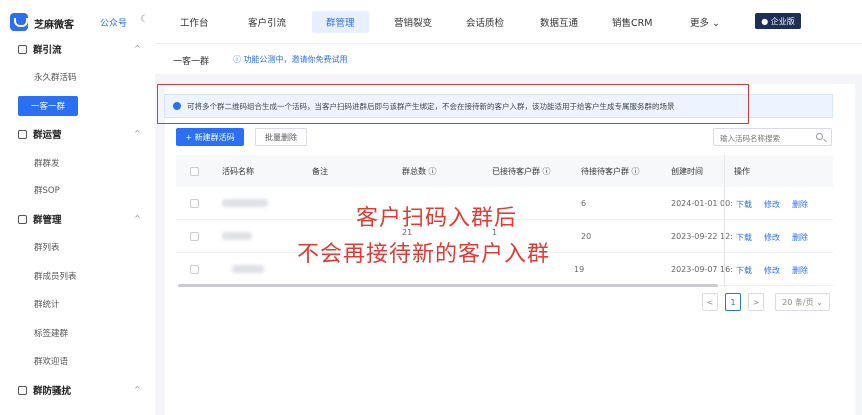 Image resolution: width=862 pixels, height=415 pixels. What do you see at coordinates (40, 49) in the screenshot?
I see `sidebar-group-group-acquisition: 群引流` at bounding box center [40, 49].